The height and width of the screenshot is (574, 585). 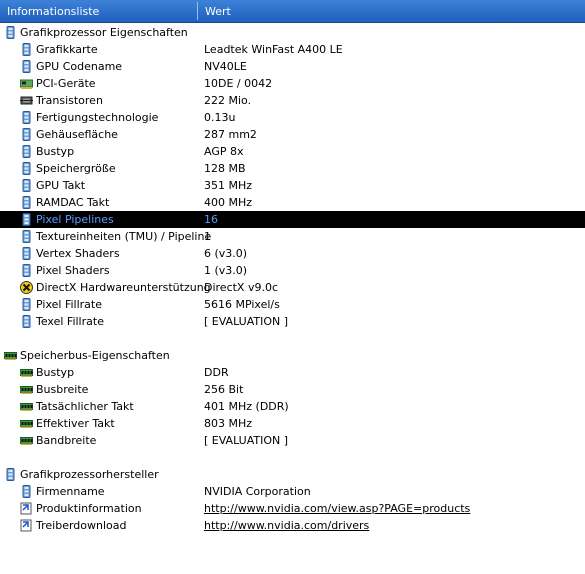 What do you see at coordinates (292, 236) in the screenshot?
I see `list-item: Textureinheiten (TMU) / Pipeline 1` at bounding box center [292, 236].